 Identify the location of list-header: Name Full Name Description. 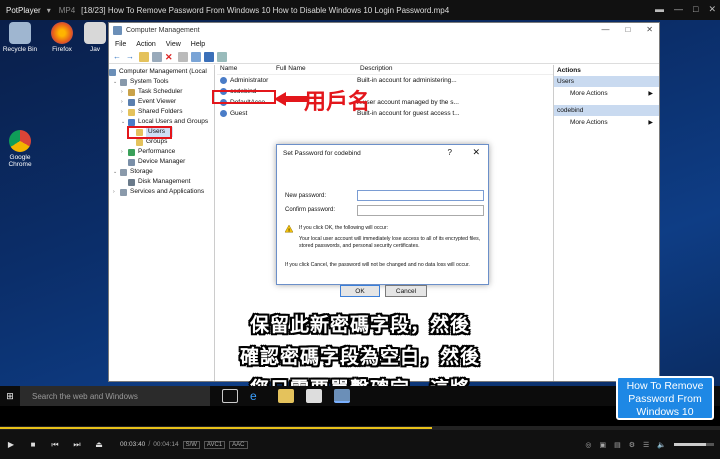
(385, 70).